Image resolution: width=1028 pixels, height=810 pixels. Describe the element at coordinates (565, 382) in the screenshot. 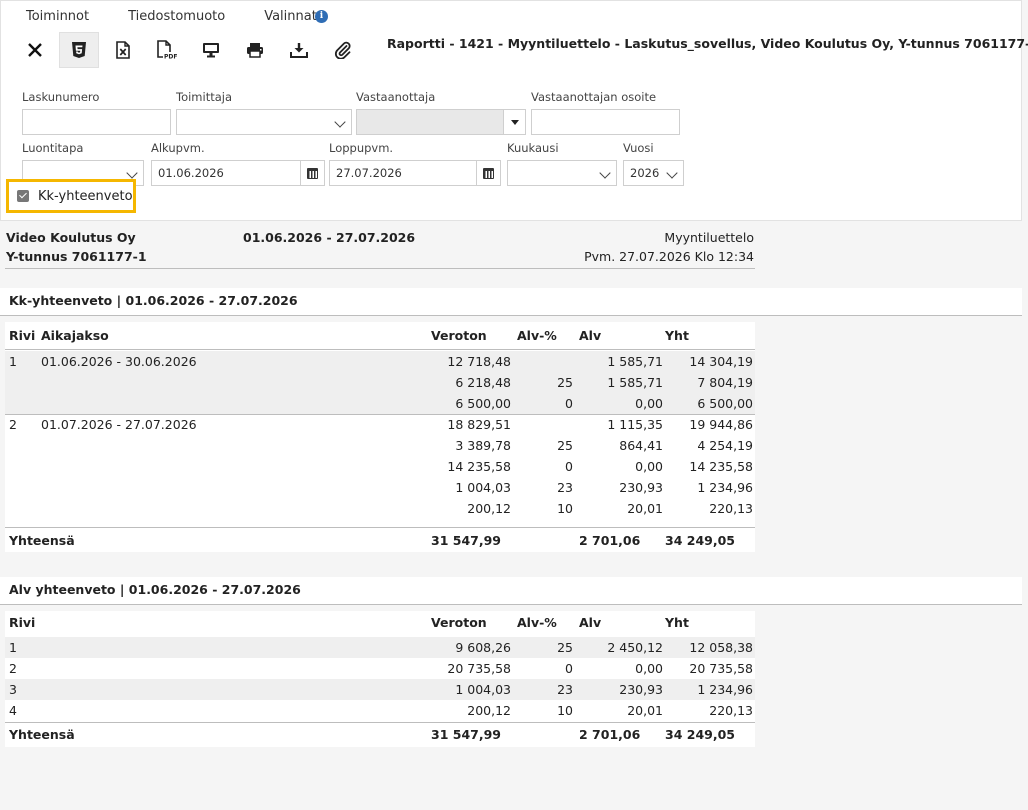

I see `cell-vat-pct: 25` at that location.